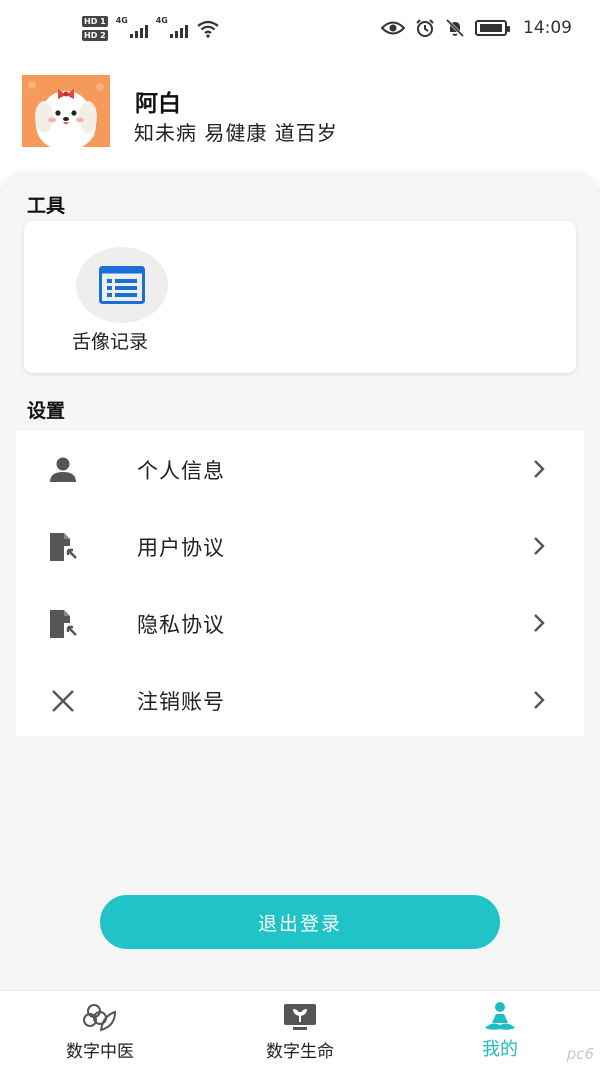  Describe the element at coordinates (63, 701) in the screenshot. I see `close-icon` at that location.